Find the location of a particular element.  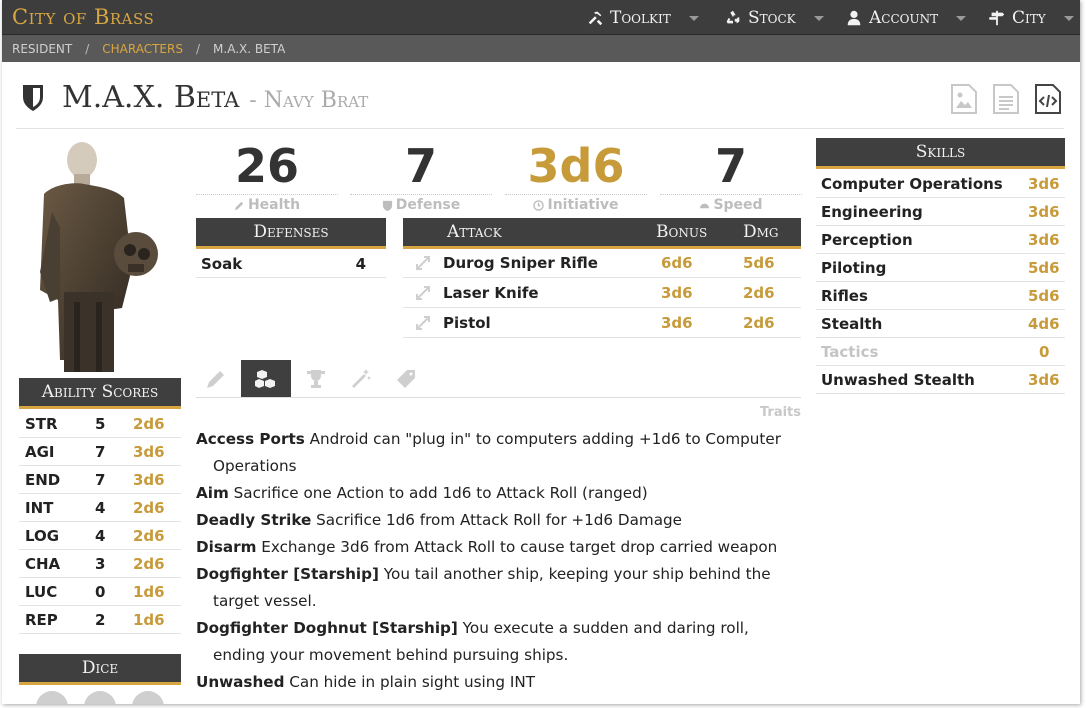

ability-value: 5 is located at coordinates (100, 423).